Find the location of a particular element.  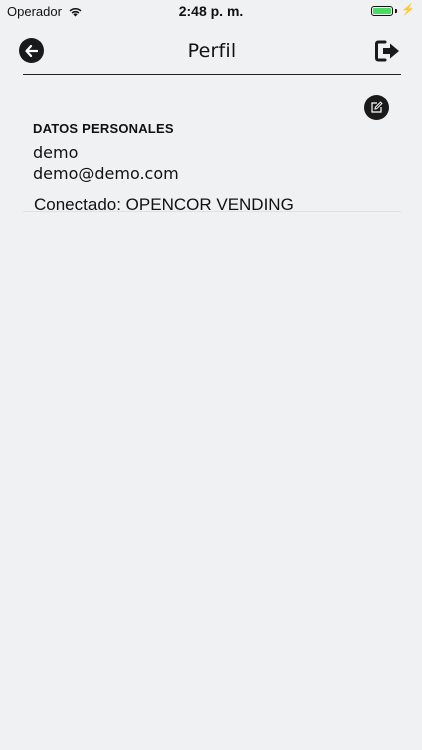

user-name: demo is located at coordinates (56, 152).